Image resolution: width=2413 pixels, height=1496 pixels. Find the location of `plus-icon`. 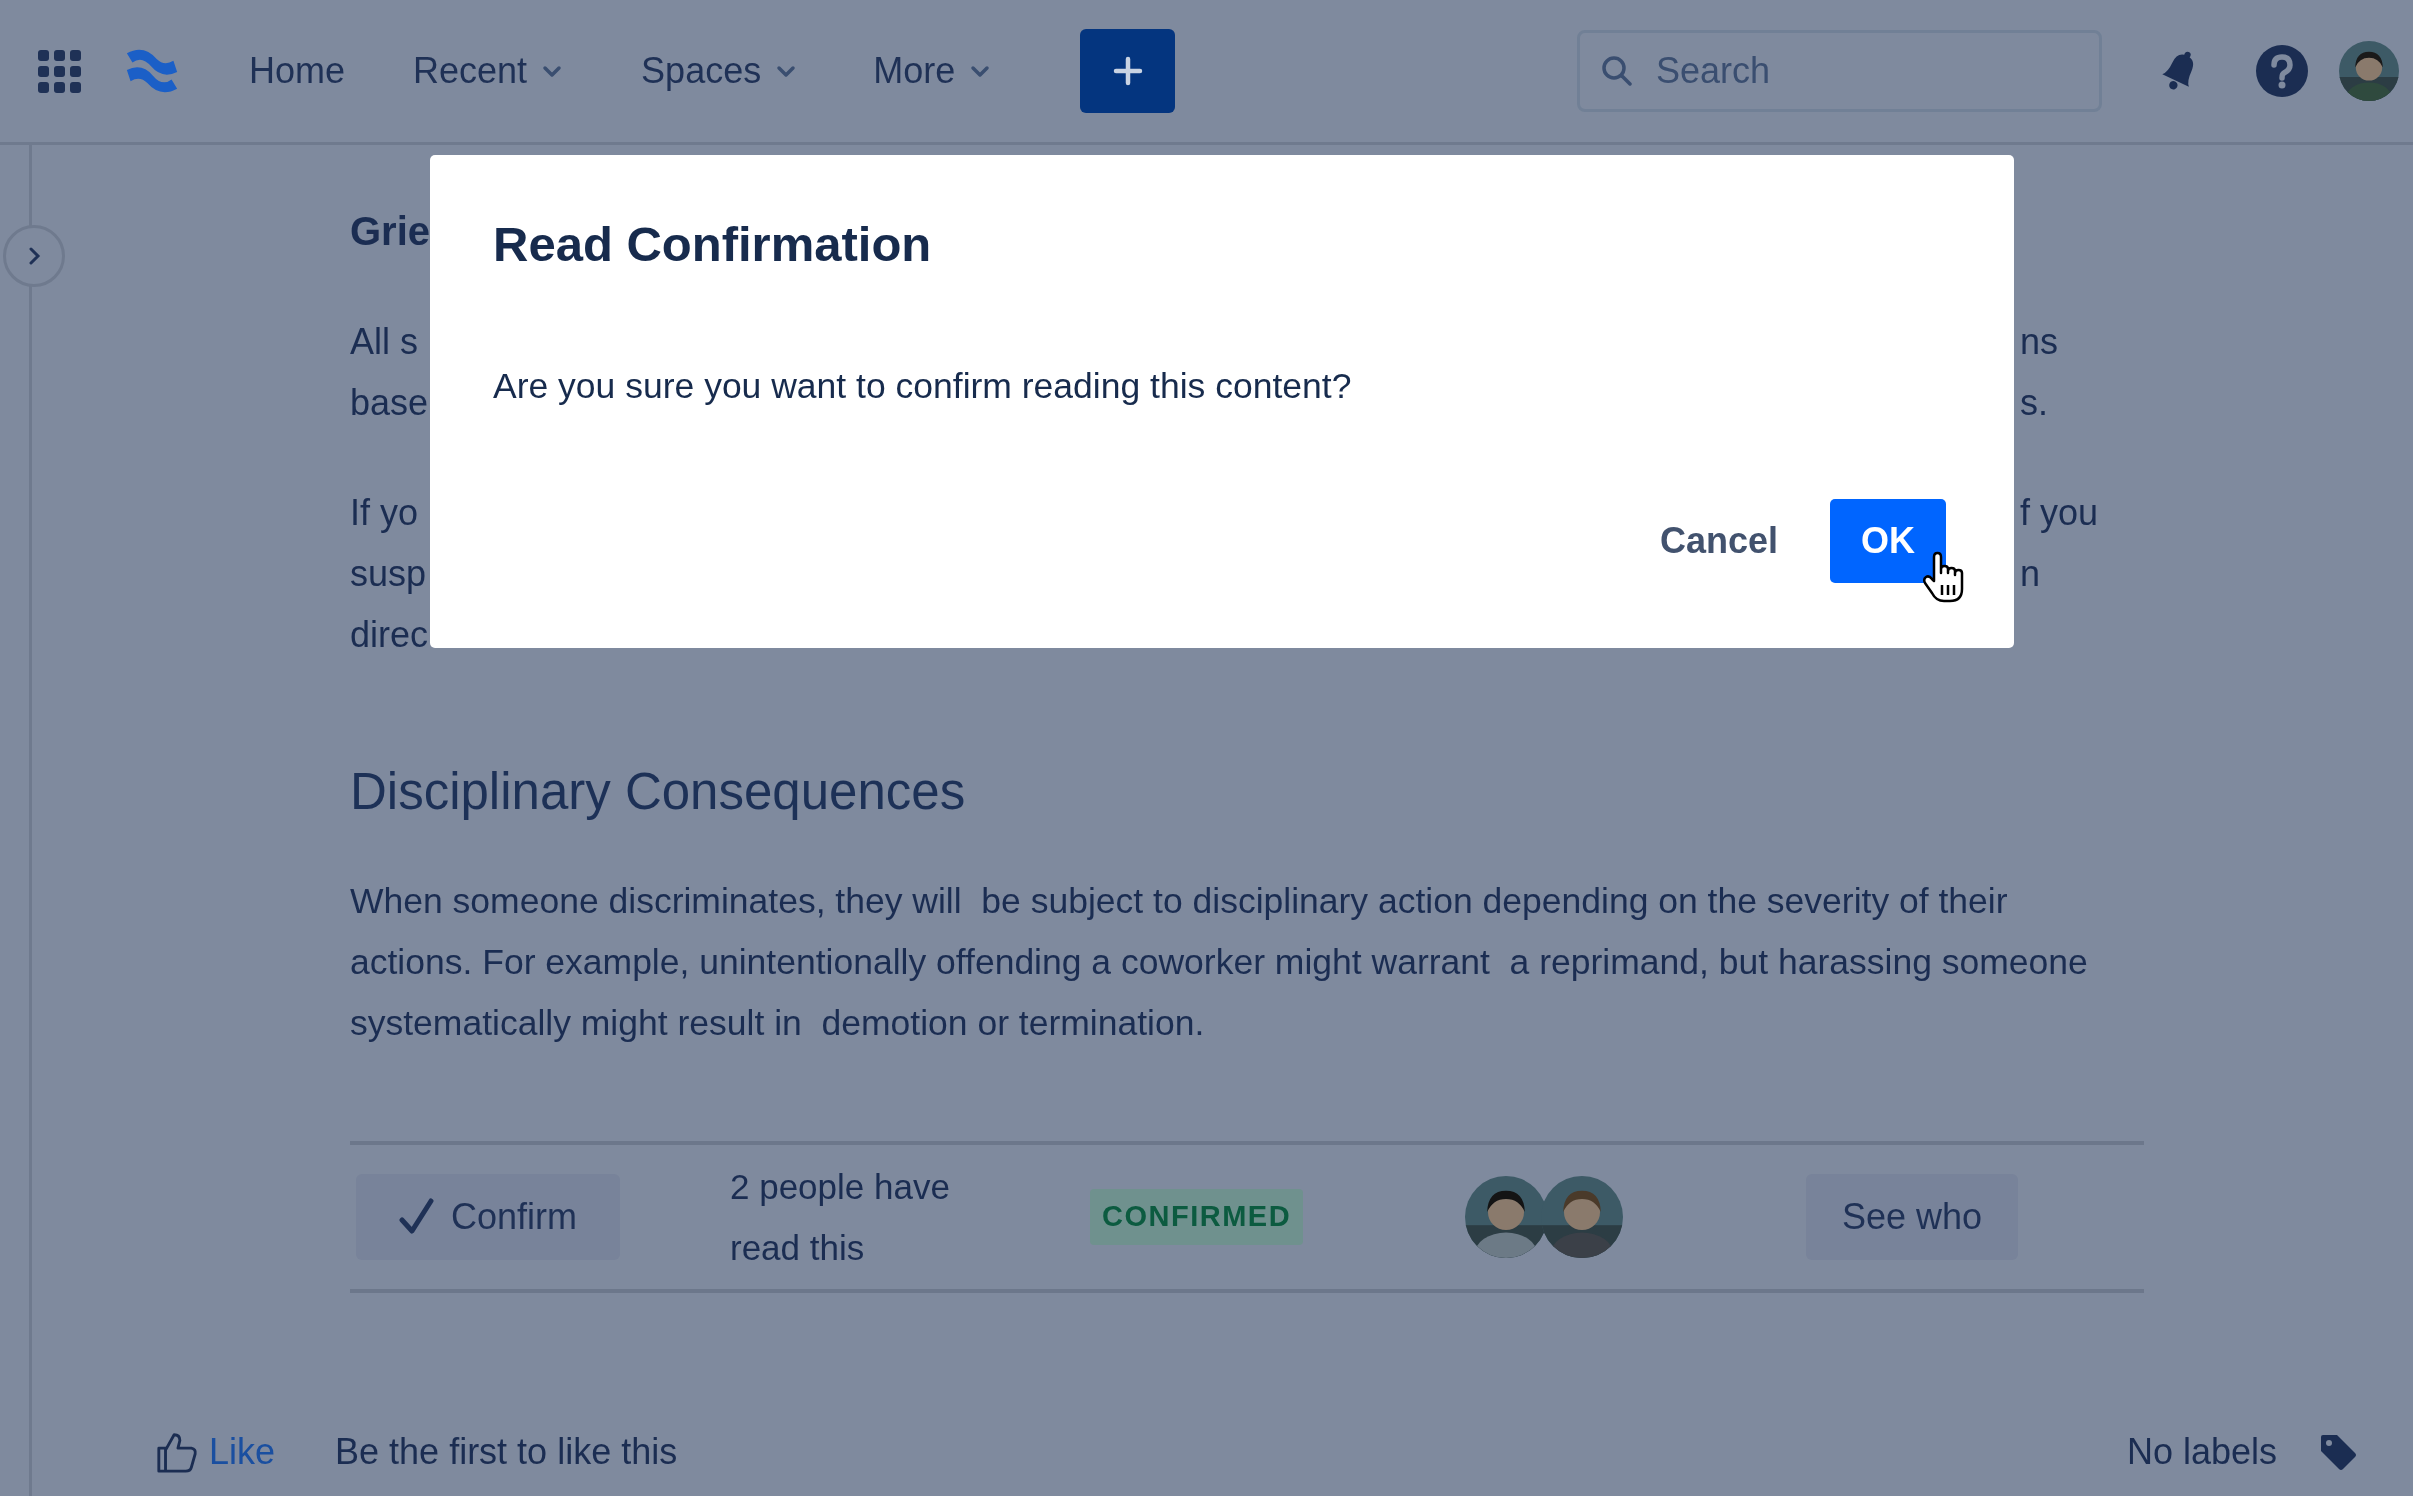

plus-icon is located at coordinates (1127, 71).